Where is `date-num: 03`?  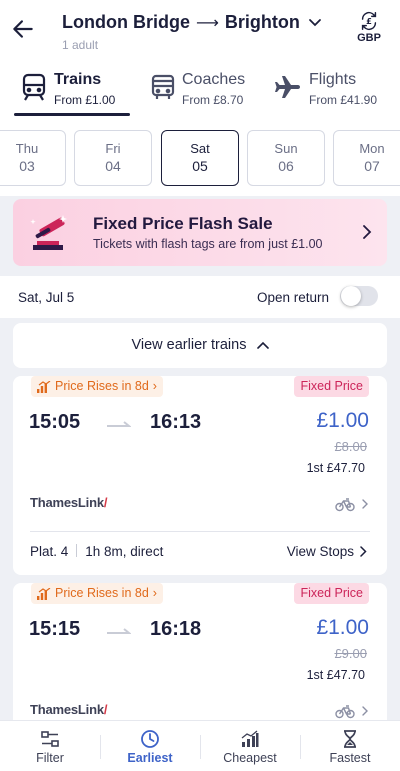
date-num: 03 is located at coordinates (27, 166).